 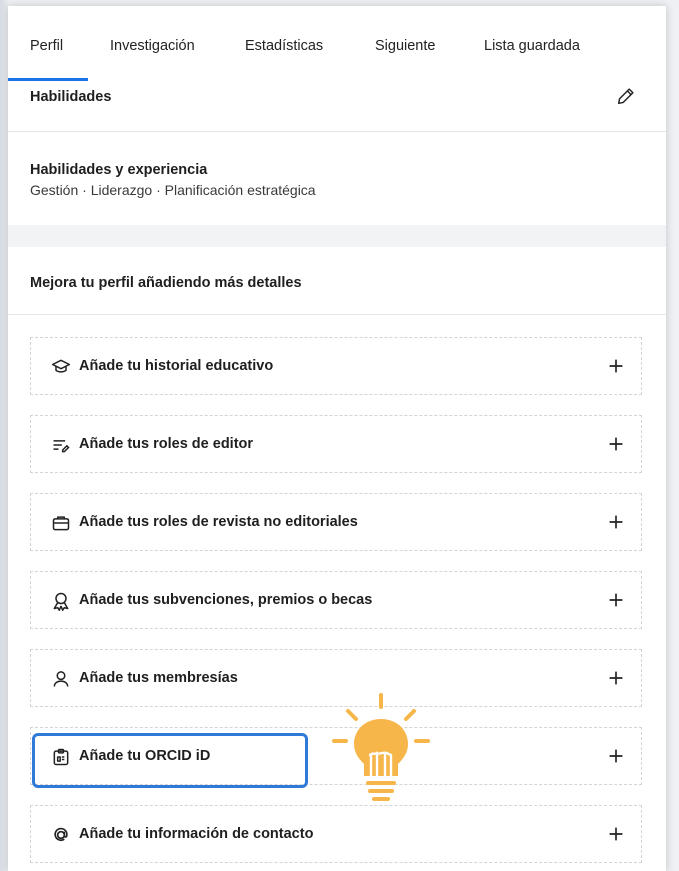 What do you see at coordinates (61, 834) in the screenshot?
I see `at-sign-icon` at bounding box center [61, 834].